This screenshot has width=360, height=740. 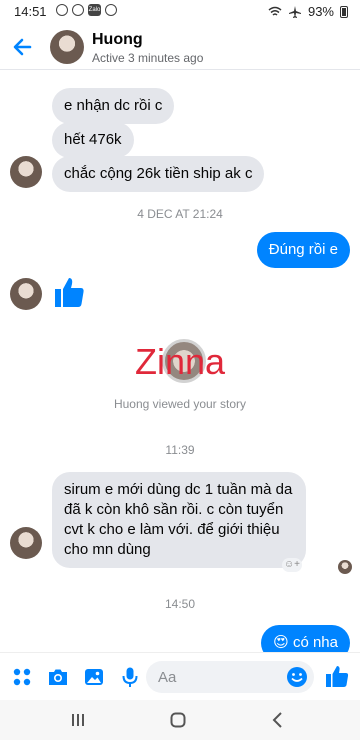 What do you see at coordinates (58, 677) in the screenshot?
I see `camera-icon` at bounding box center [58, 677].